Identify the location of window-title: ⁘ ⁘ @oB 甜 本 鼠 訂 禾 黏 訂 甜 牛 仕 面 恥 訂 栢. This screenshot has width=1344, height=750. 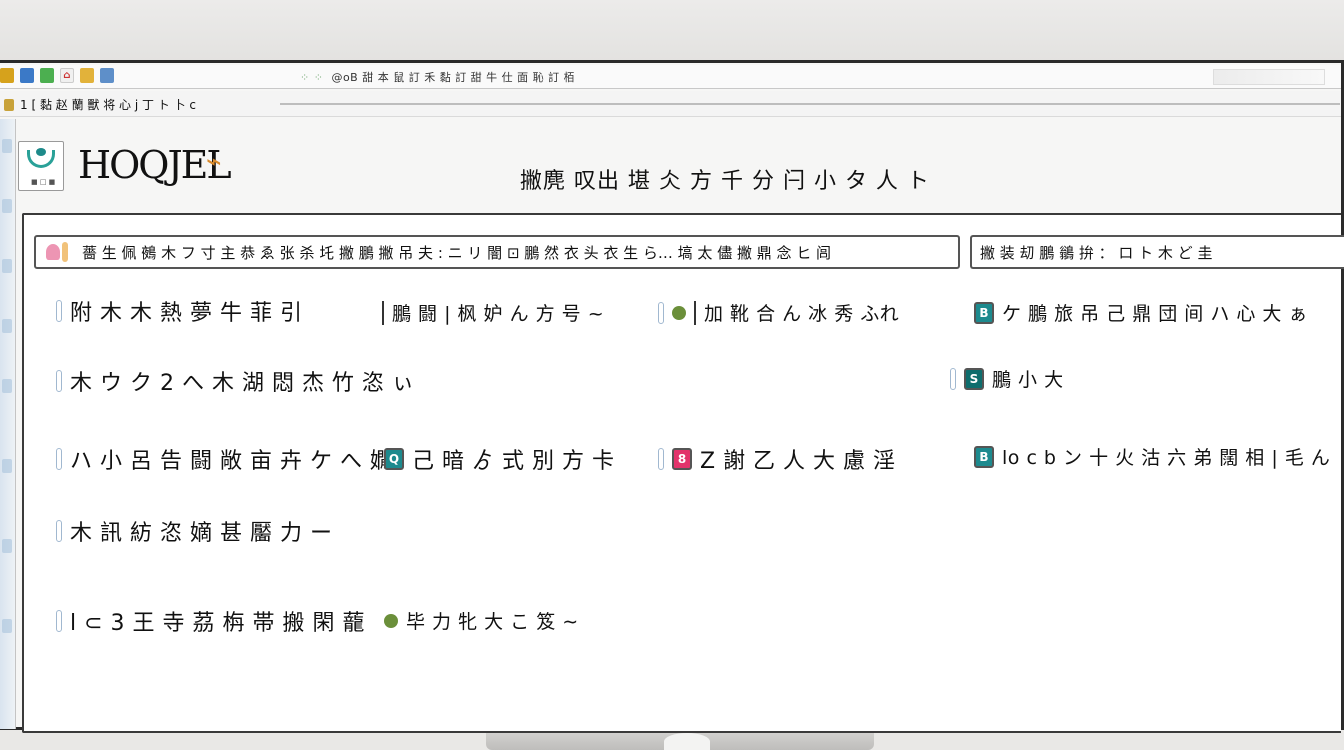
(437, 77).